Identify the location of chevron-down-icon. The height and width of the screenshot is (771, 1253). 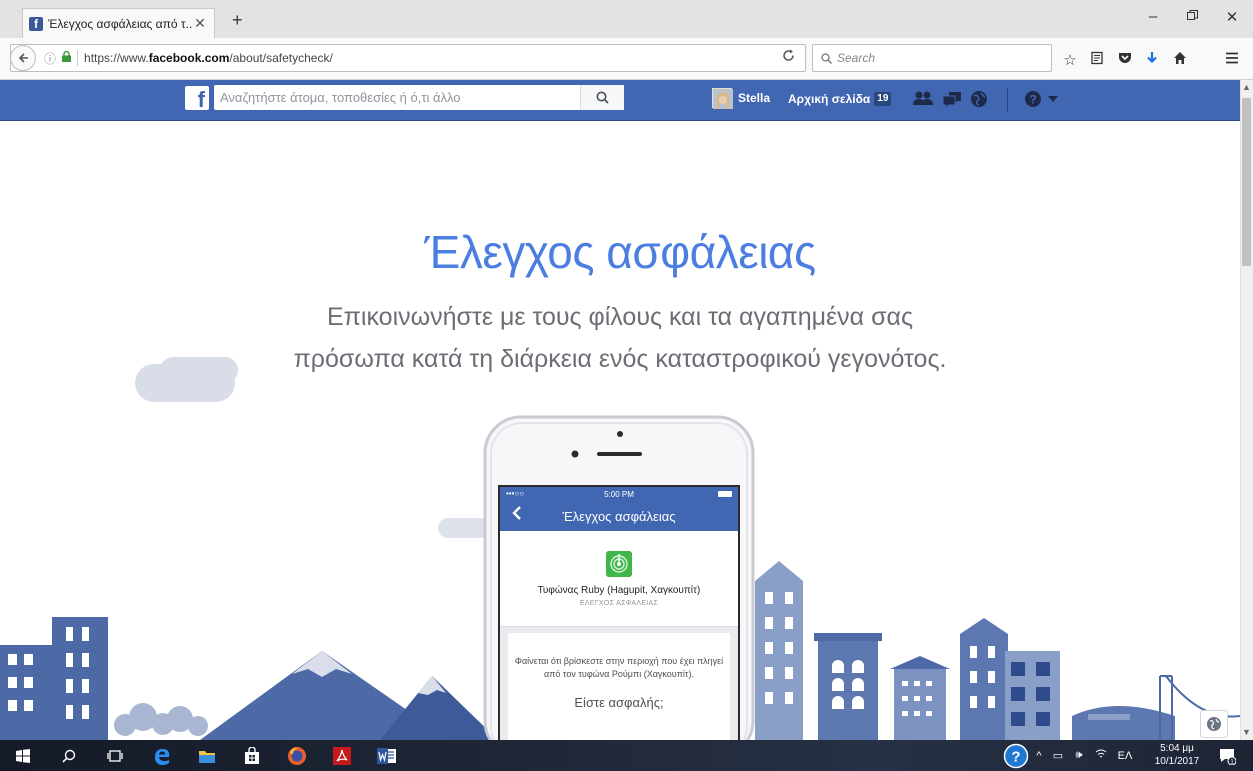
(1058, 103).